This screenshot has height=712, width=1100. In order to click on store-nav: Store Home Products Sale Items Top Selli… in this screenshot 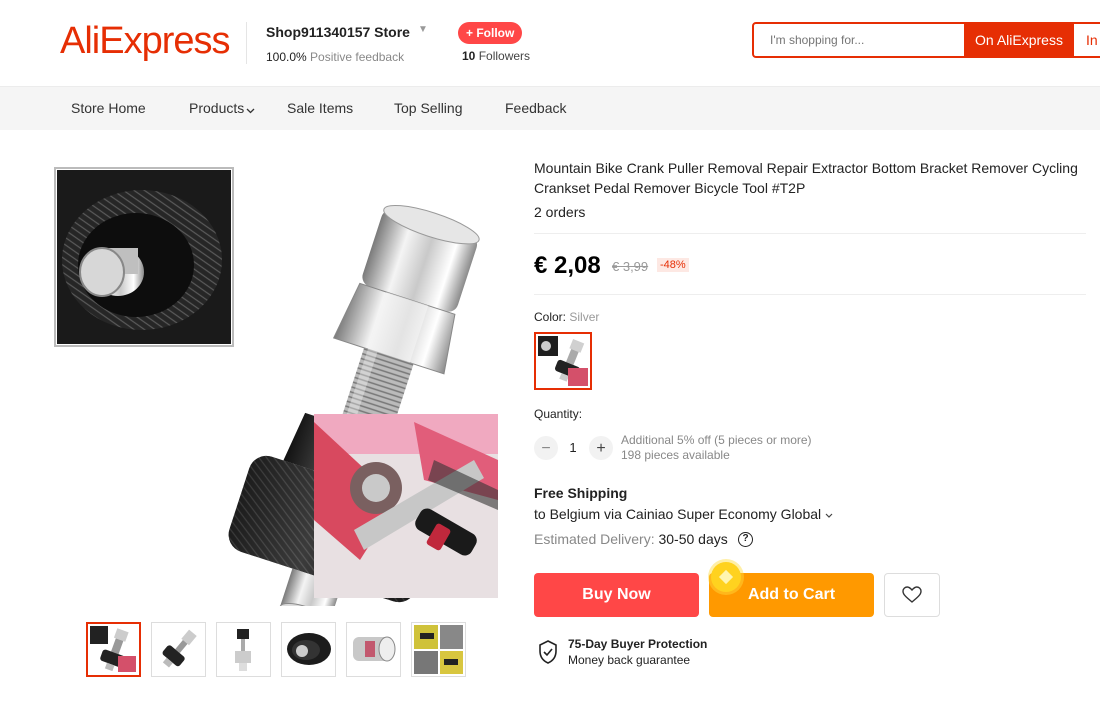, I will do `click(550, 108)`.